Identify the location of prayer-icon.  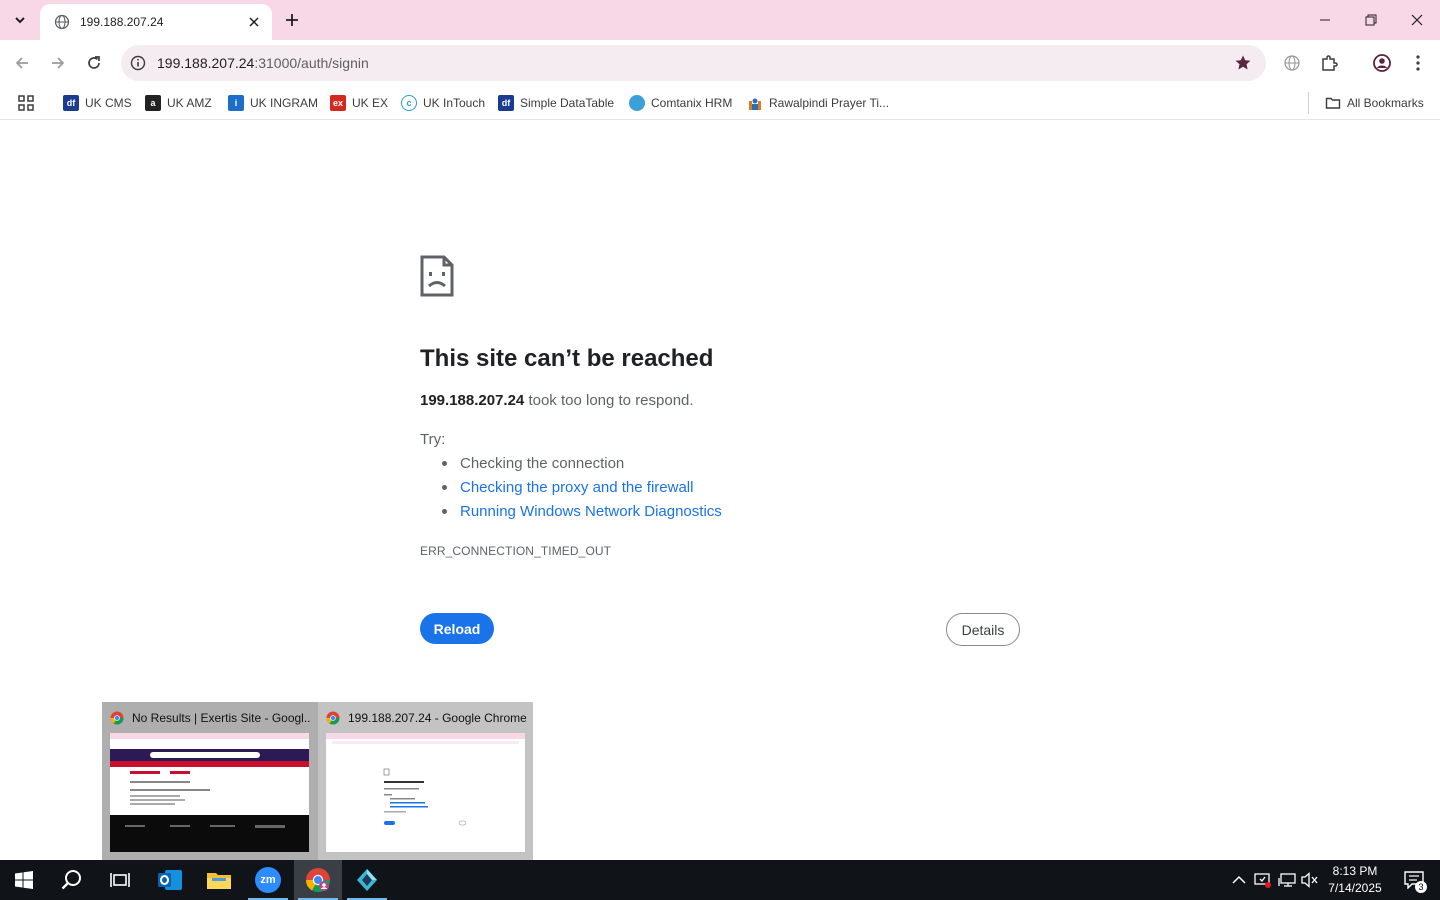
(755, 103).